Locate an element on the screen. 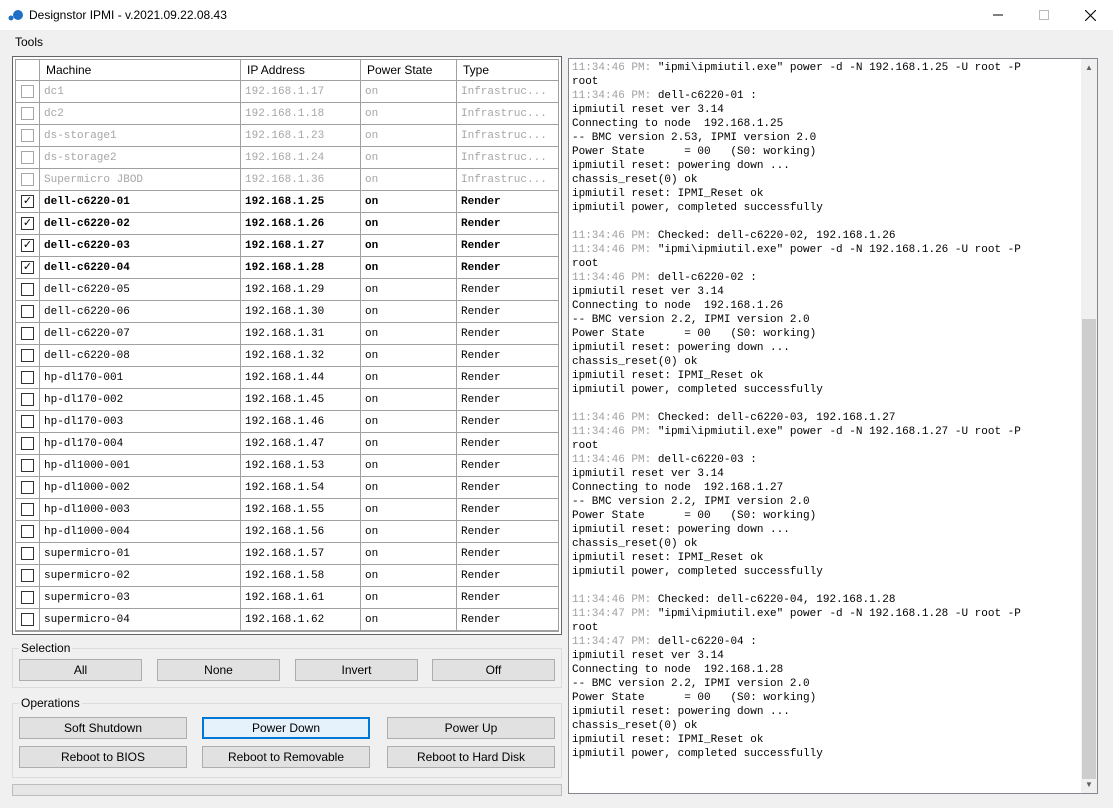  scroll-down-arrow-icon: ▼ is located at coordinates (1089, 784).